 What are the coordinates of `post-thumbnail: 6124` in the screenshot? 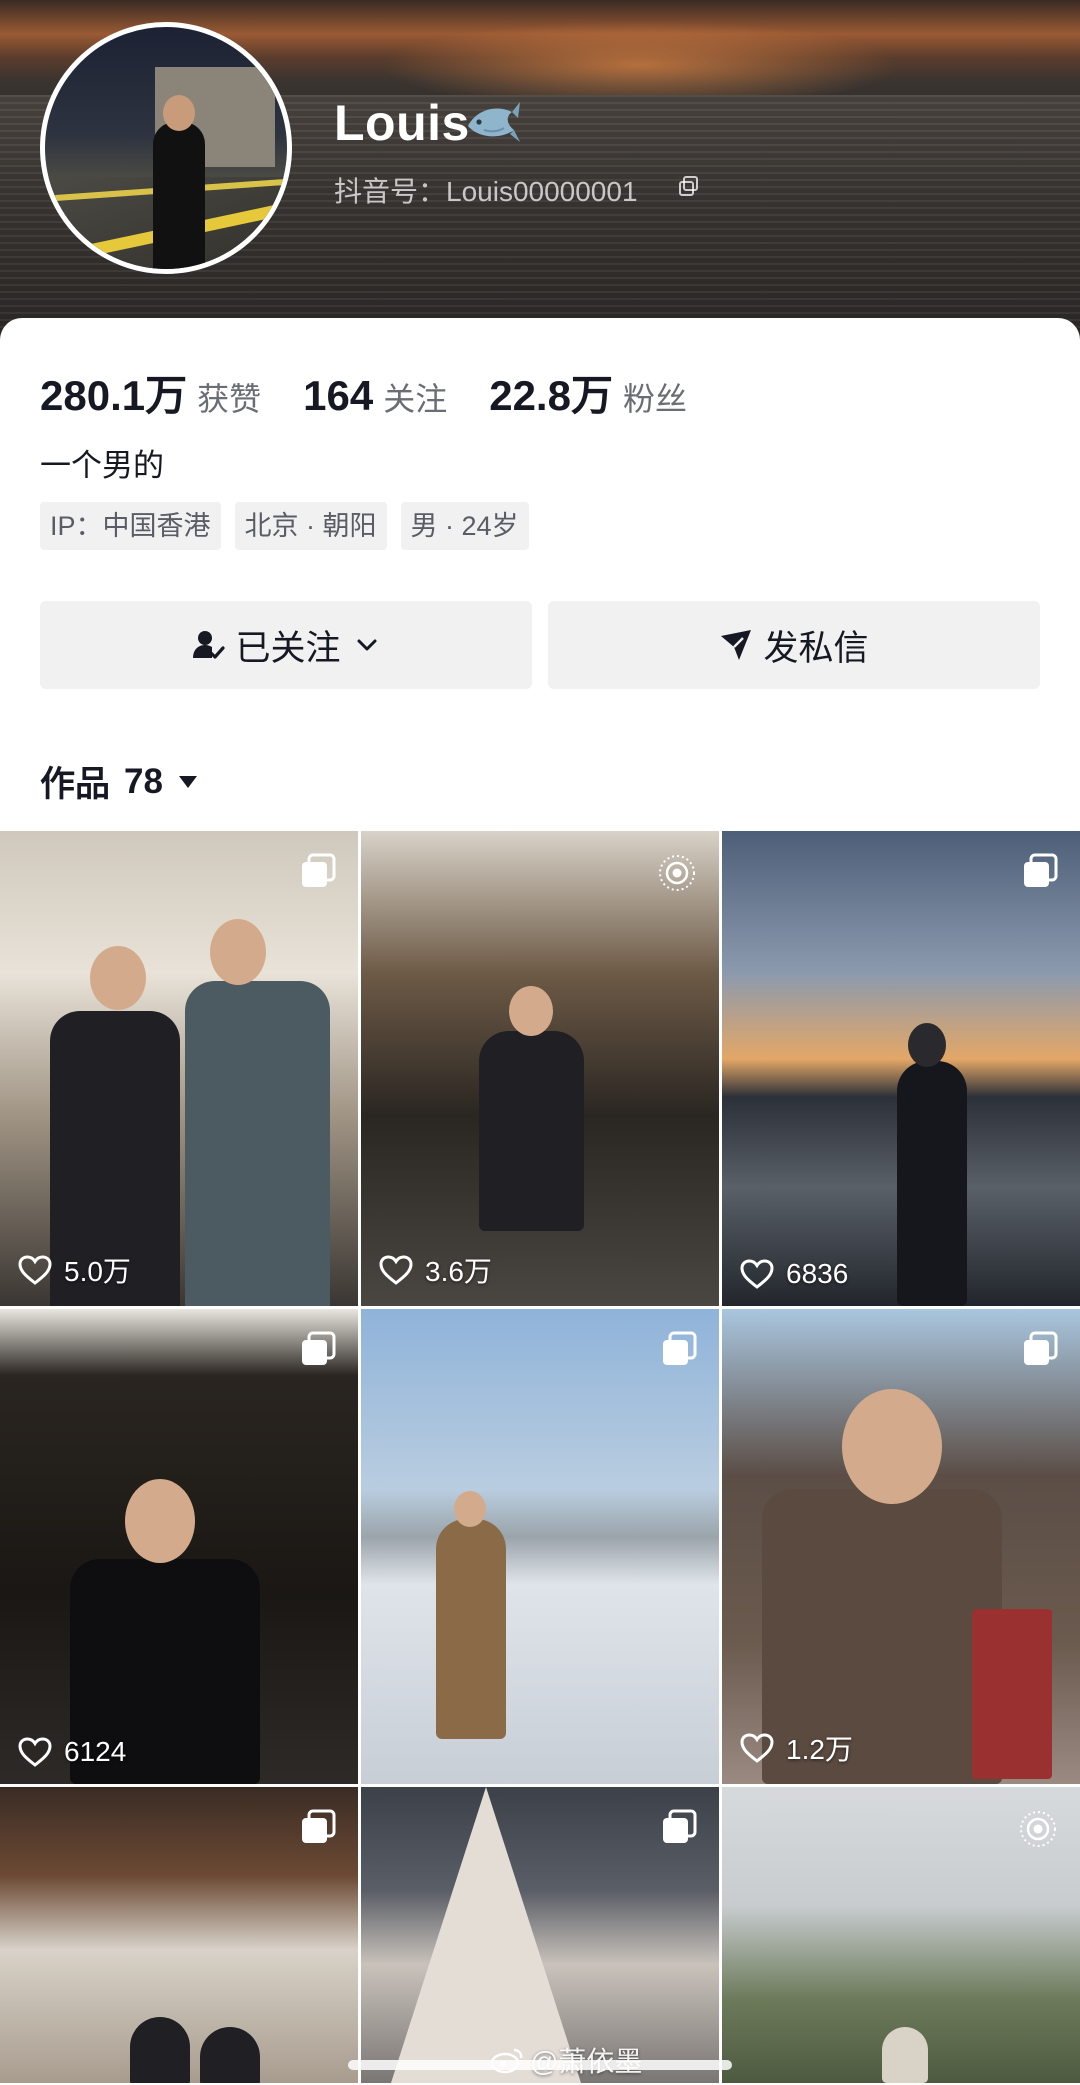 It's located at (179, 1546).